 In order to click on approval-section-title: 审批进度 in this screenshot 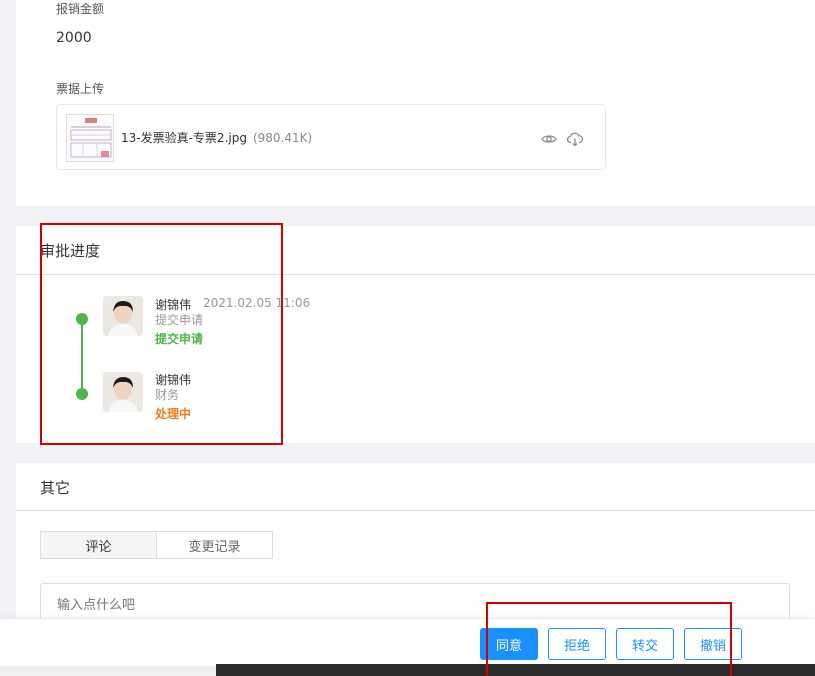, I will do `click(70, 251)`.